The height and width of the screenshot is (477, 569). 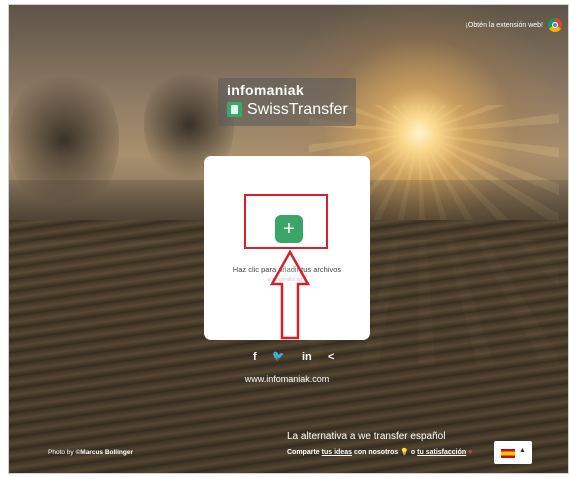 I want to click on language-selector: ▲, so click(x=513, y=452).